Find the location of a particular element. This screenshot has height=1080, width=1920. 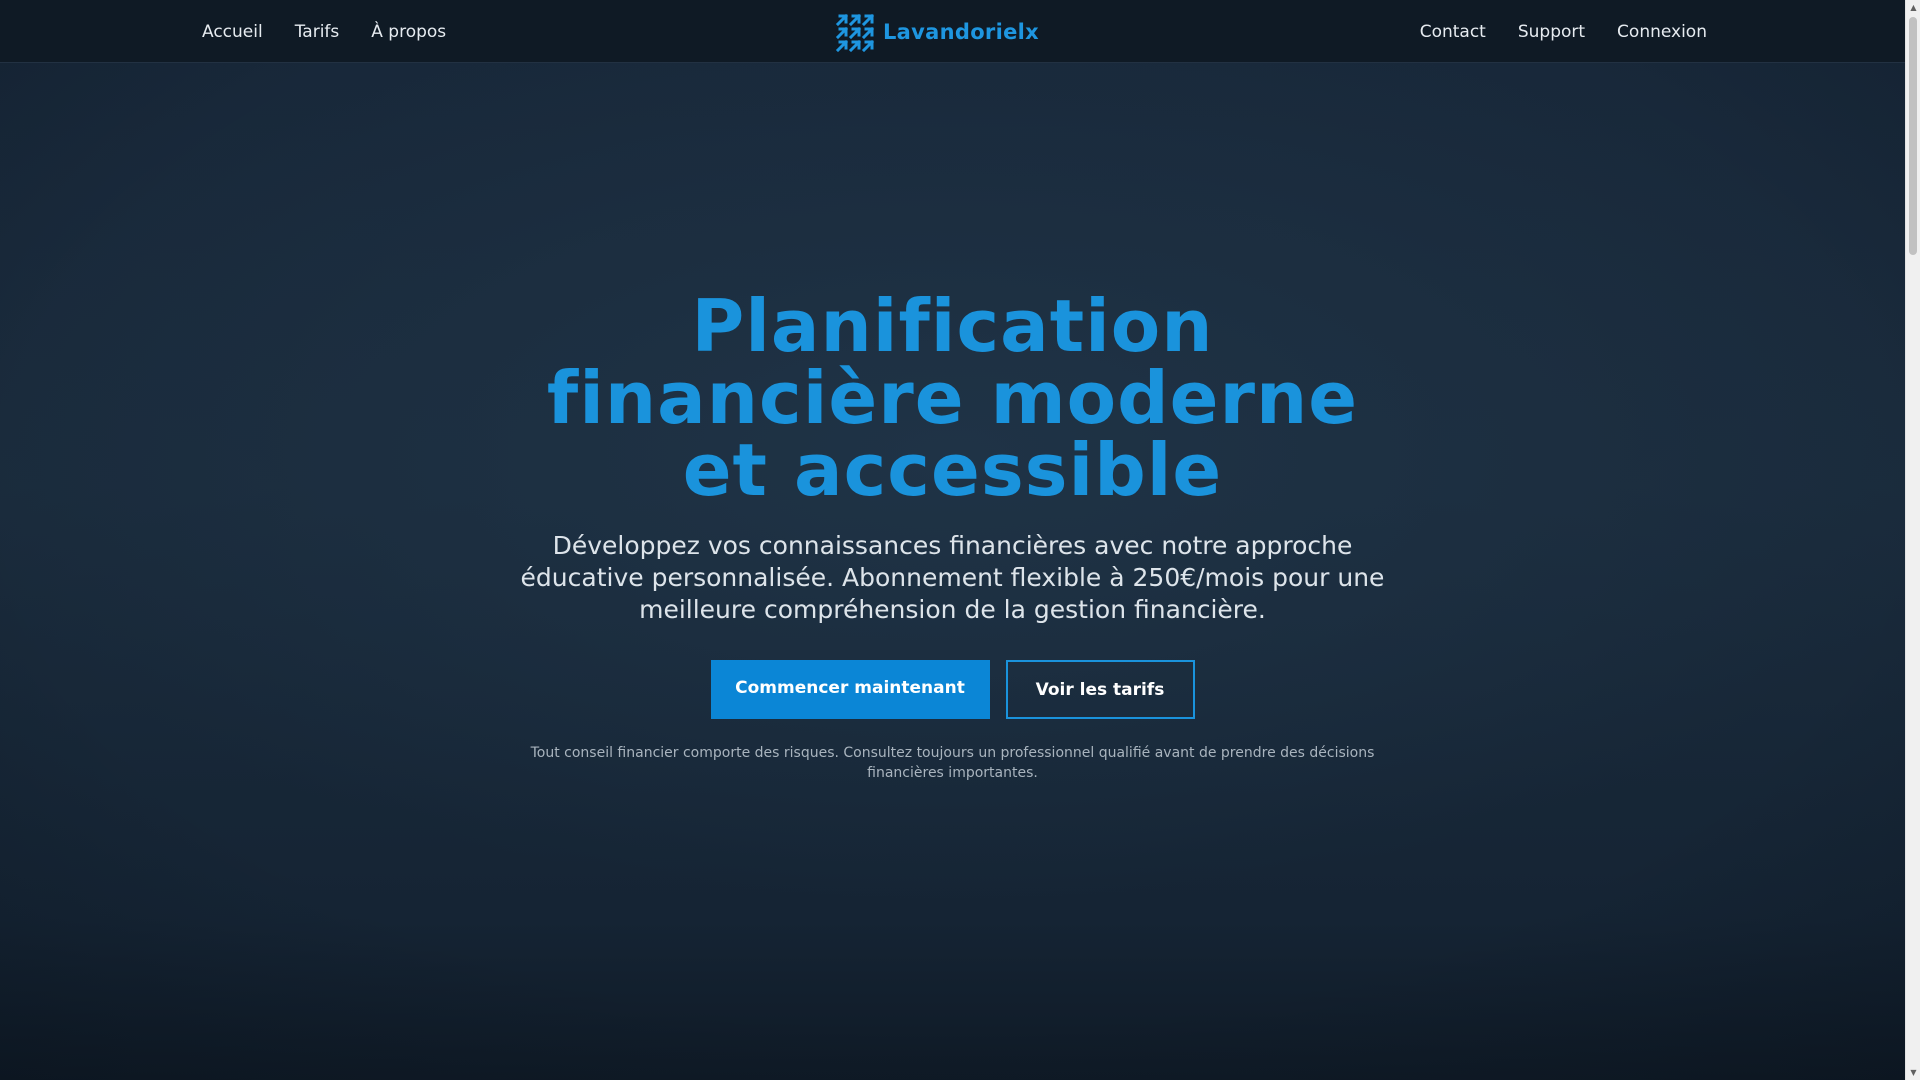

nav-link-support: Support is located at coordinates (1551, 32).